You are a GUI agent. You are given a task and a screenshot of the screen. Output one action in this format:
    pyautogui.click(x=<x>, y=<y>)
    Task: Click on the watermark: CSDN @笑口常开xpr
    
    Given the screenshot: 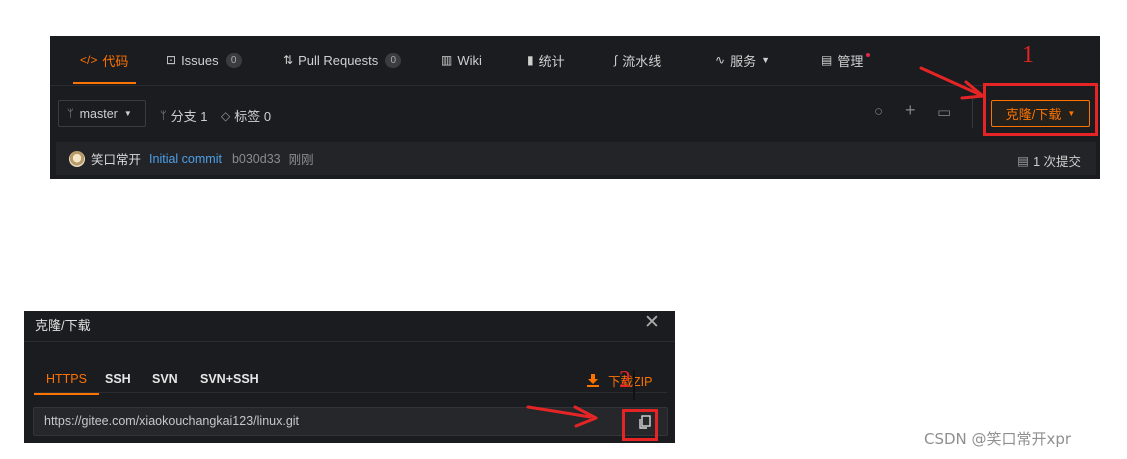 What is the action you would take?
    pyautogui.click(x=998, y=439)
    